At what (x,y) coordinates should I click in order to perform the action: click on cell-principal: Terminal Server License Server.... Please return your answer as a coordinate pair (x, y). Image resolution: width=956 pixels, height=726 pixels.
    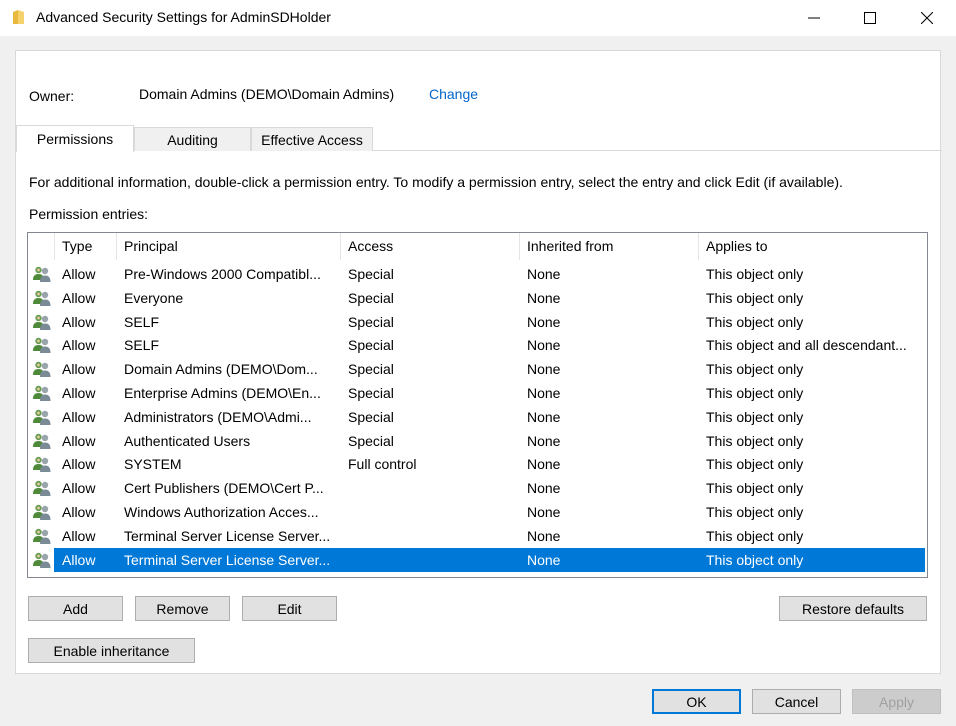
    Looking at the image, I should click on (227, 559).